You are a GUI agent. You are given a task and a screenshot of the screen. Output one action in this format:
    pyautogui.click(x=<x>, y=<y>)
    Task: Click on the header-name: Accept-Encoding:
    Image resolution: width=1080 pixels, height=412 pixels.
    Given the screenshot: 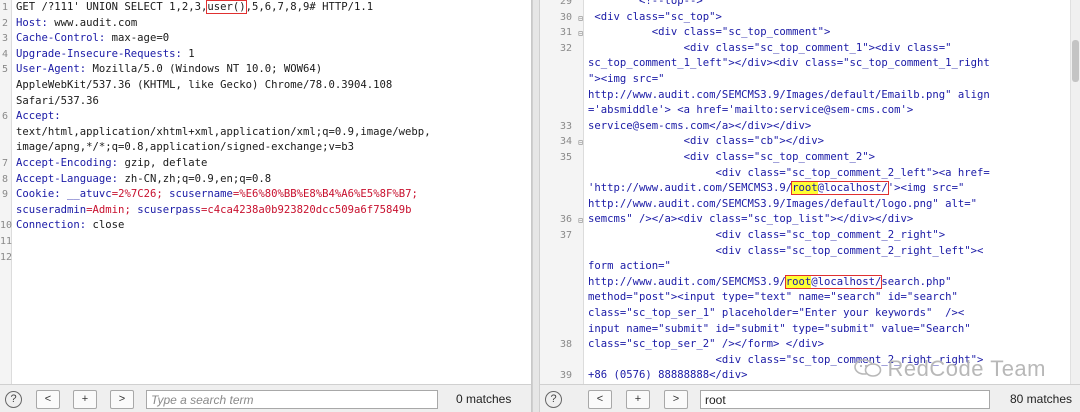 What is the action you would take?
    pyautogui.click(x=70, y=162)
    